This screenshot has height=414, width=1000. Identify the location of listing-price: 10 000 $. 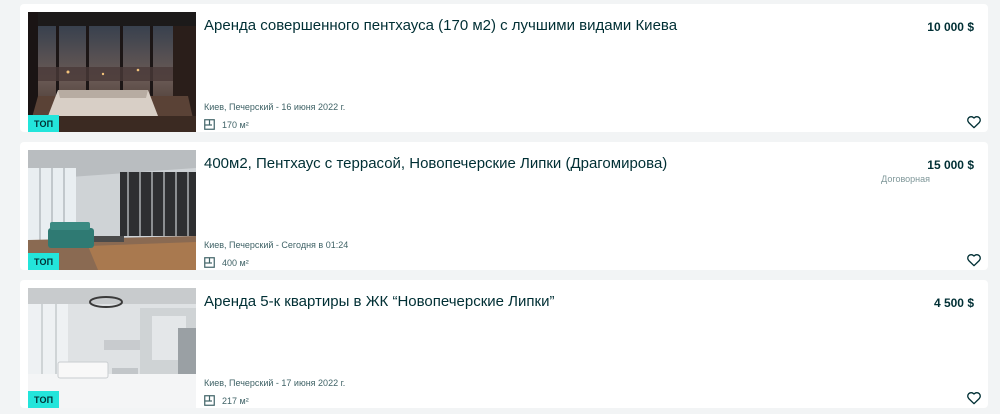
(950, 27).